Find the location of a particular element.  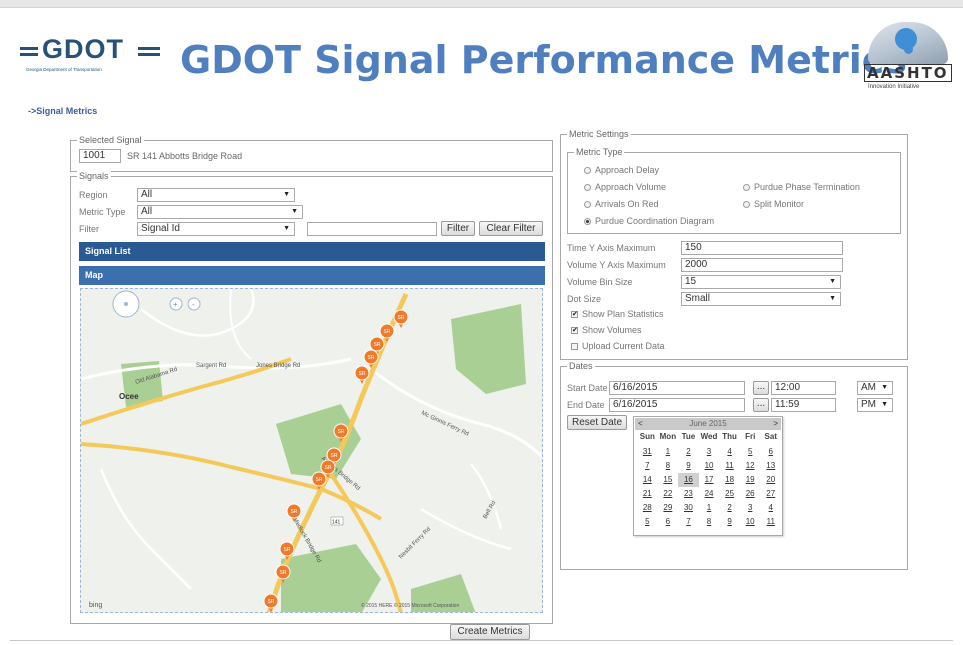

calendar-day: 31 is located at coordinates (647, 452).